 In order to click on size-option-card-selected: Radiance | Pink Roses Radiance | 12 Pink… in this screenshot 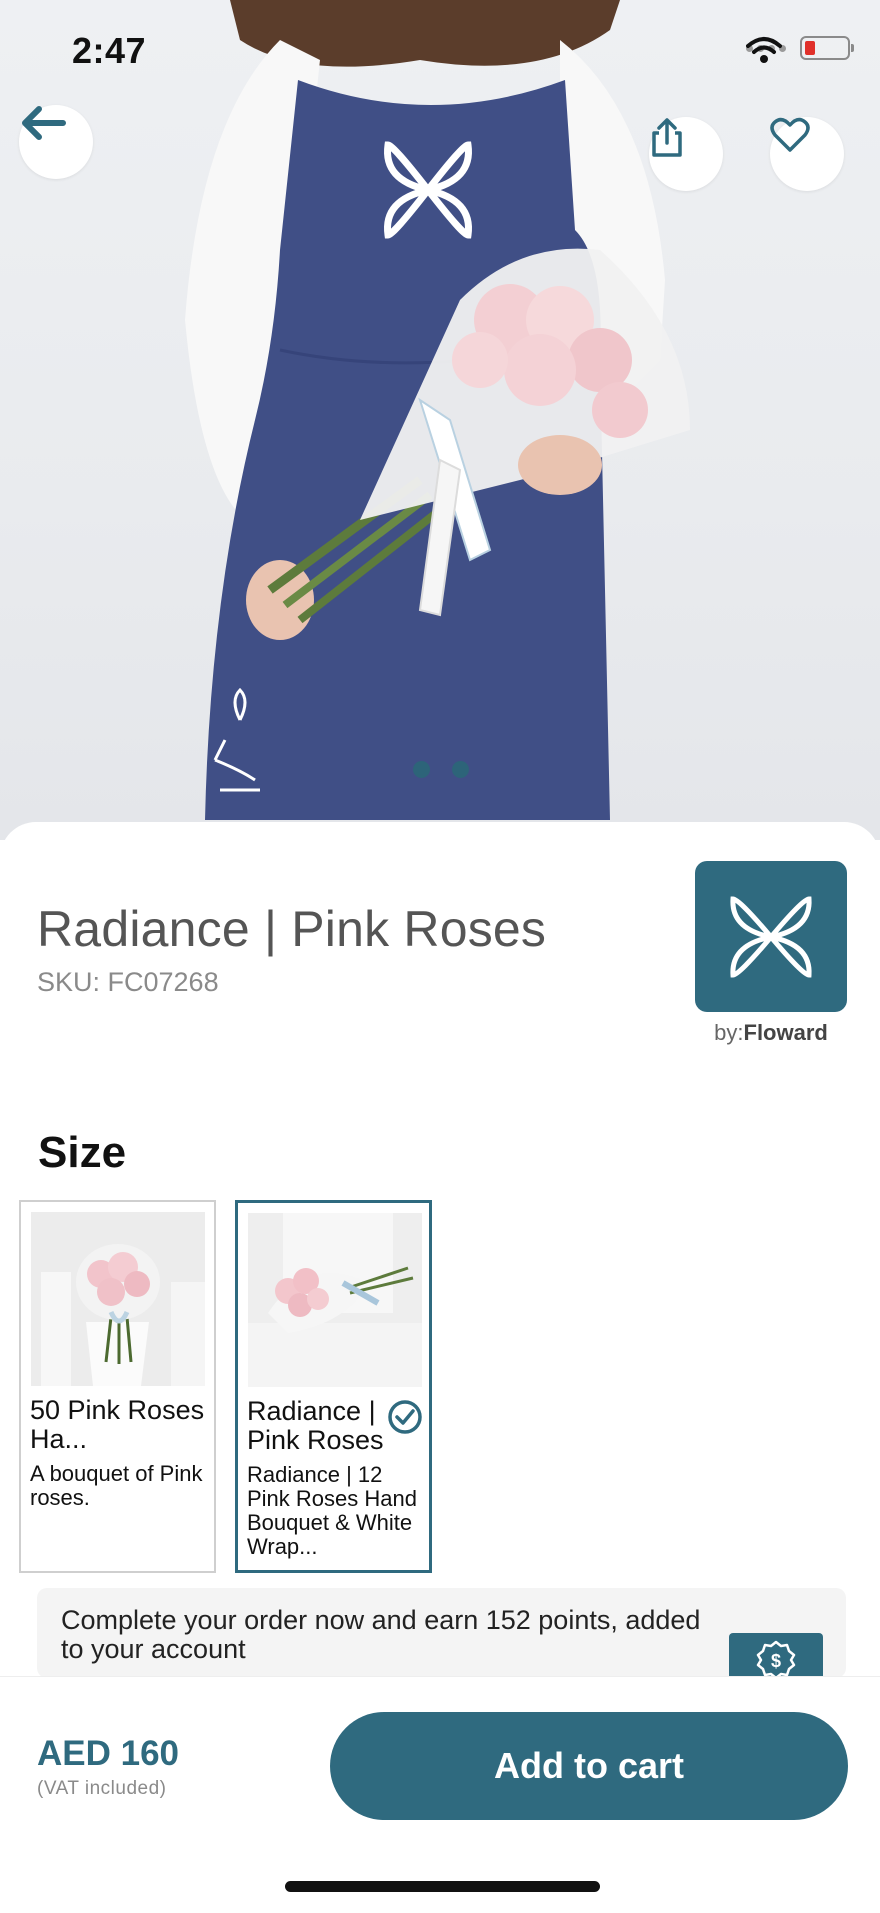, I will do `click(333, 1386)`.